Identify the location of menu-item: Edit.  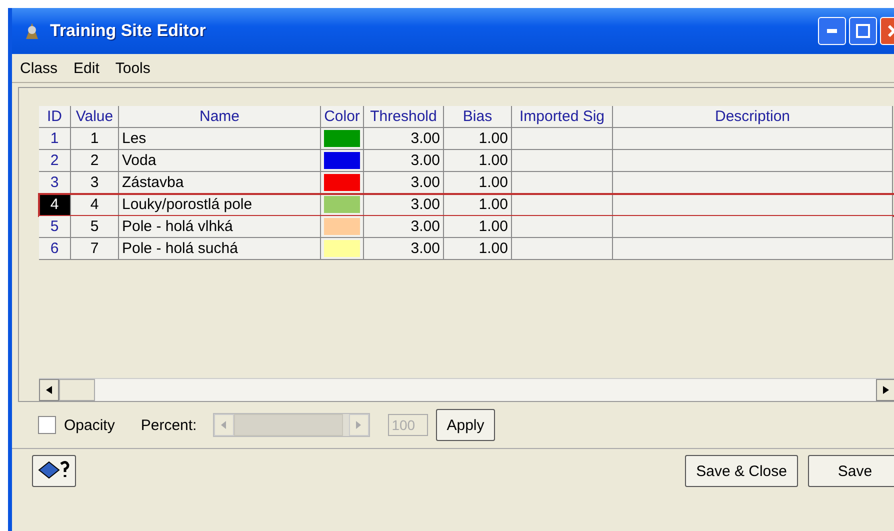
(87, 68).